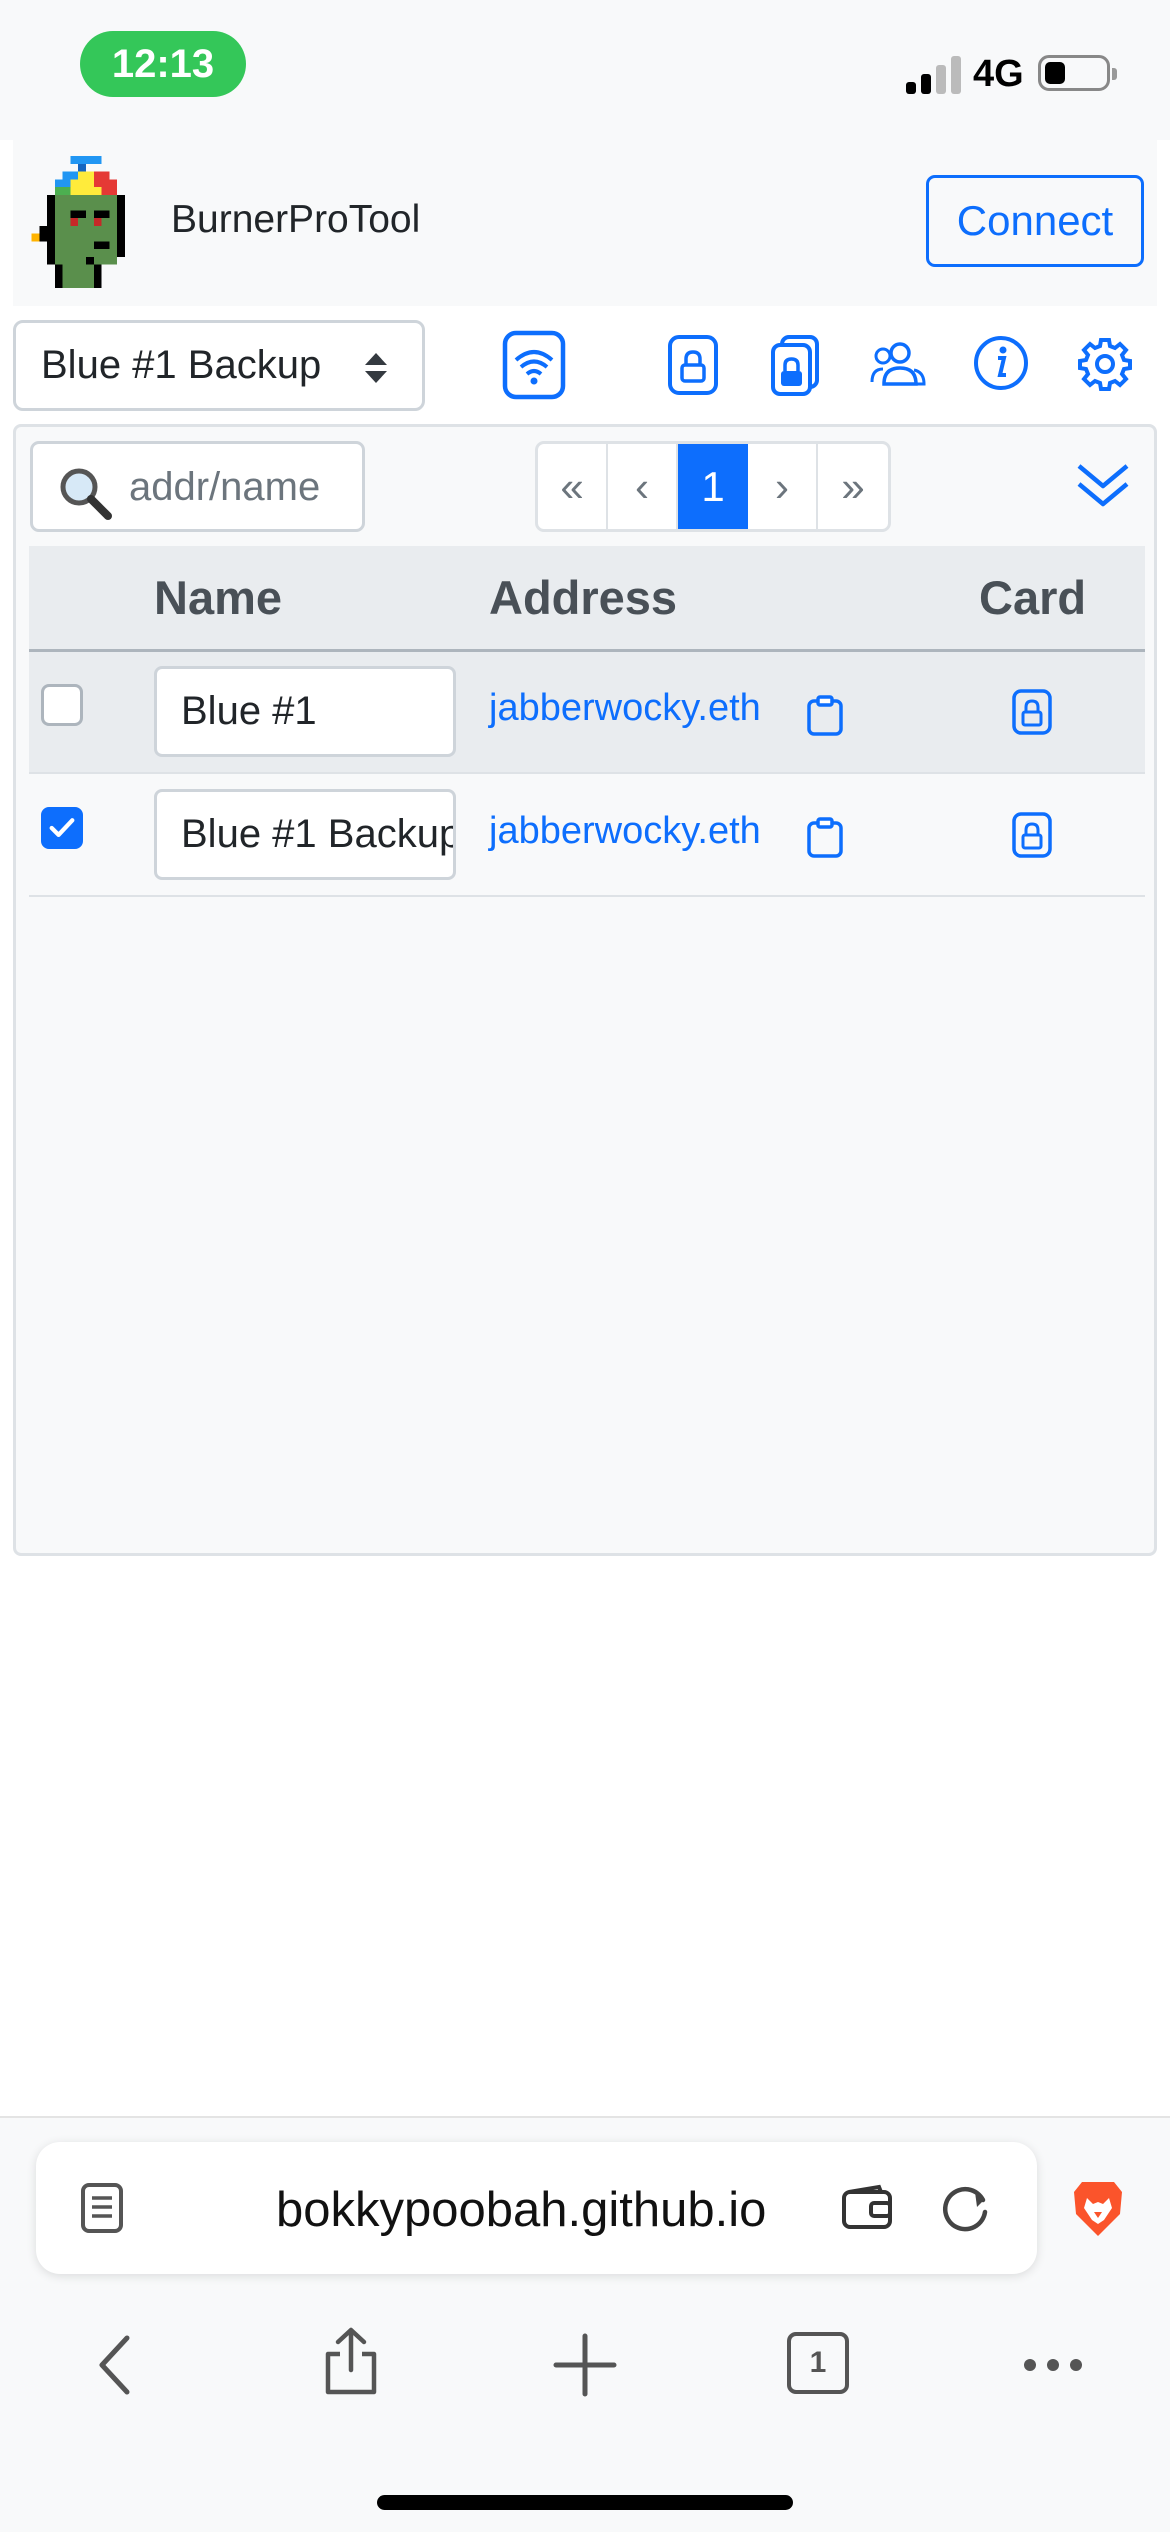 The width and height of the screenshot is (1170, 2532). I want to click on card-select: Blue #1 Backup, so click(219, 365).